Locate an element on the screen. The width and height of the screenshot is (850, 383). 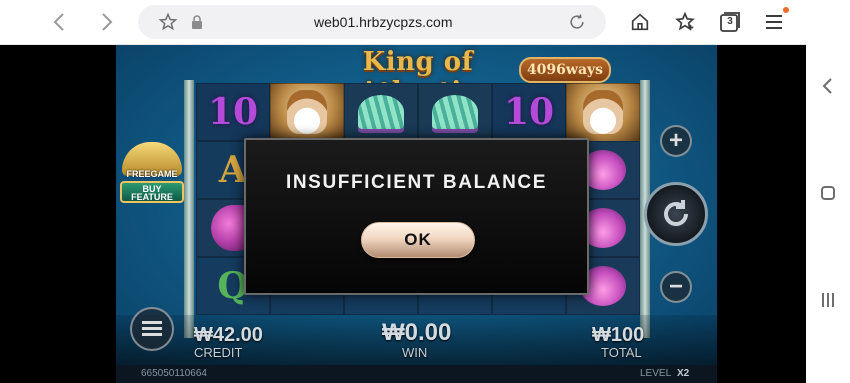
left-pillar is located at coordinates (189, 209).